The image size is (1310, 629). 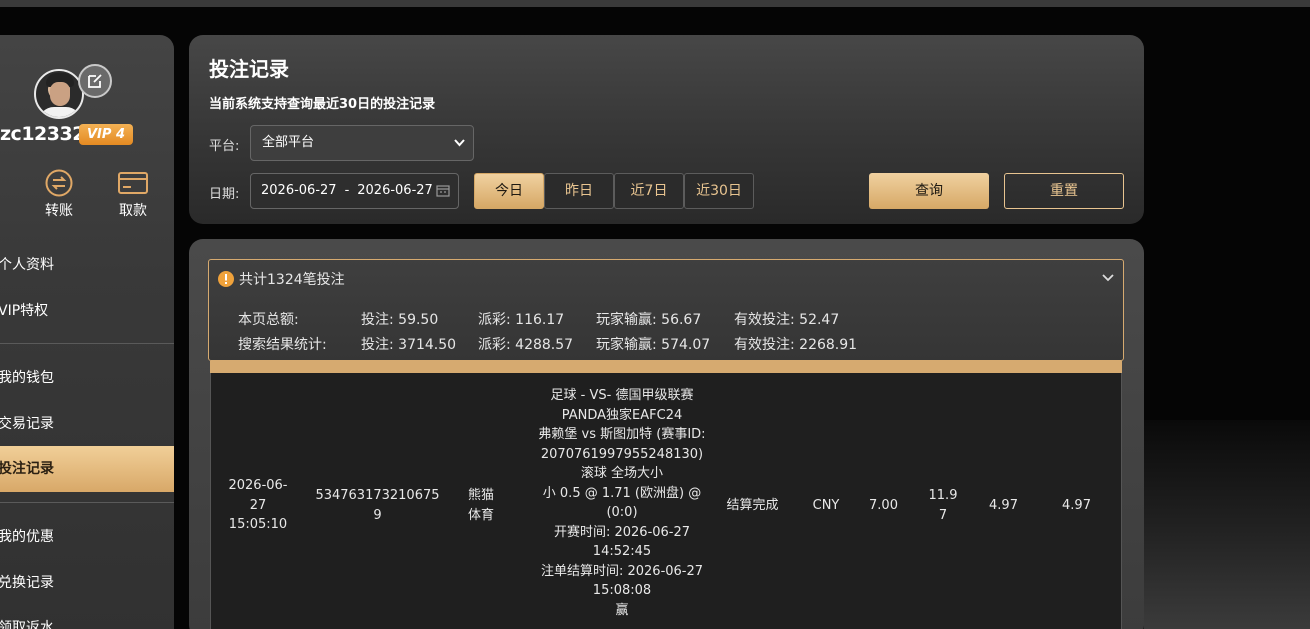 I want to click on sidebar-item-label: 我的钱包, so click(x=27, y=378).